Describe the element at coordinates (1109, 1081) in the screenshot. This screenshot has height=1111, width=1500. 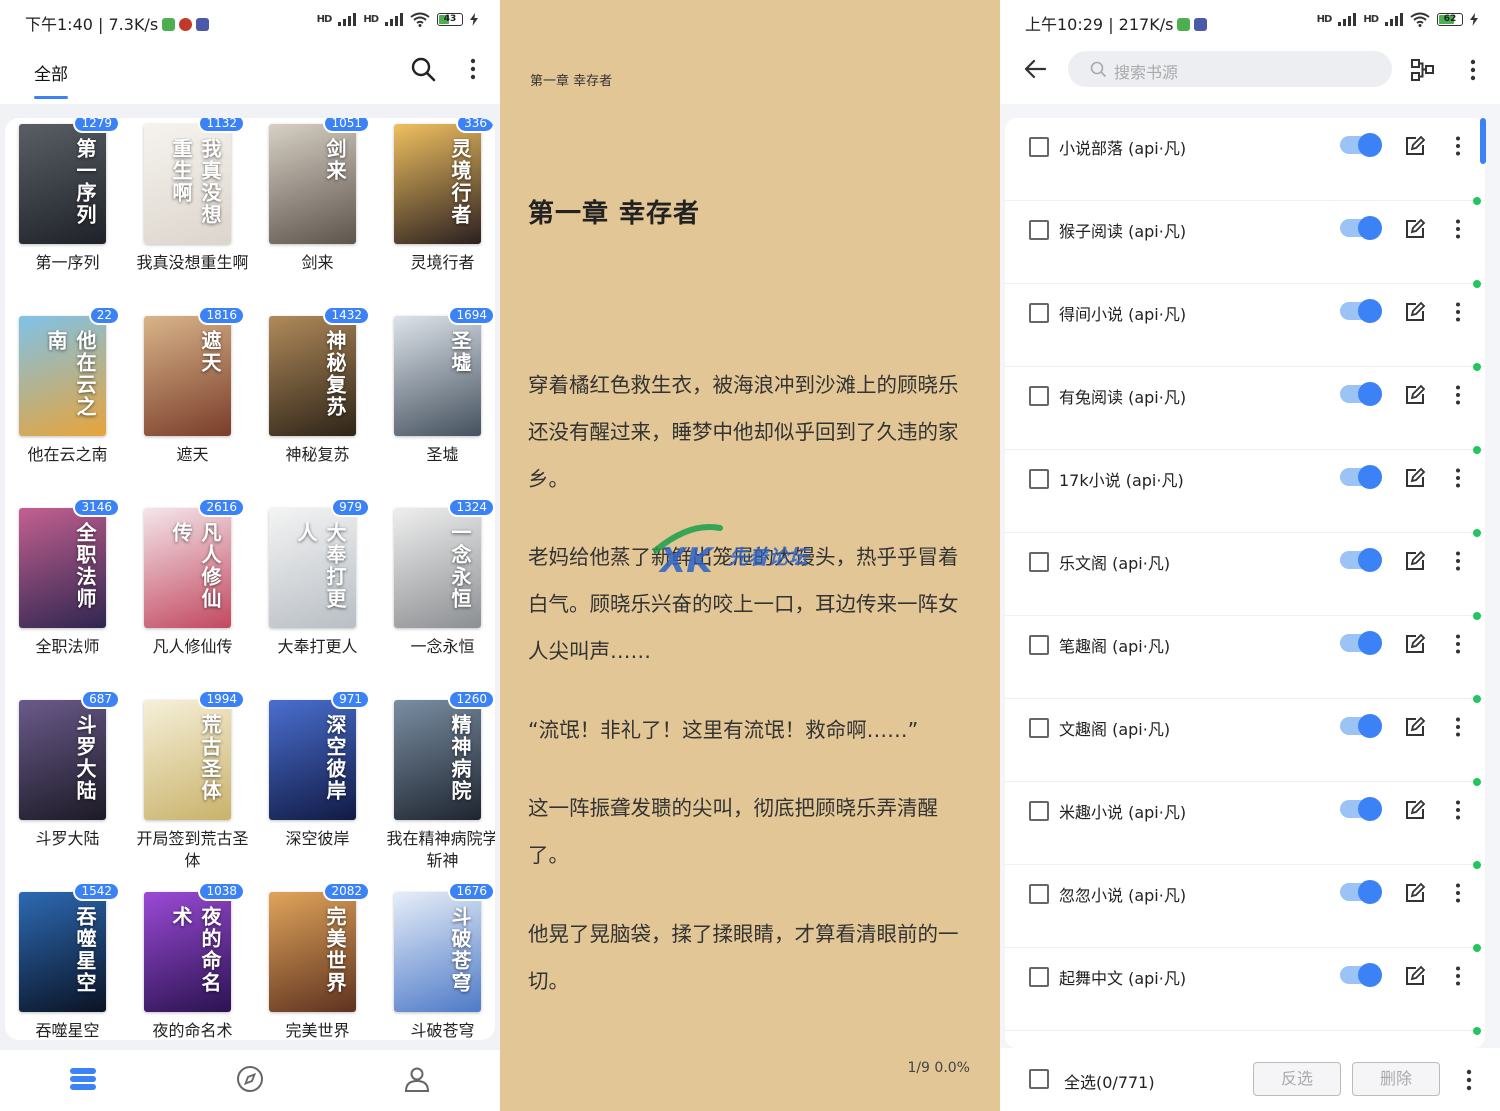
I see `select-all-label: 全选(0/771)` at that location.